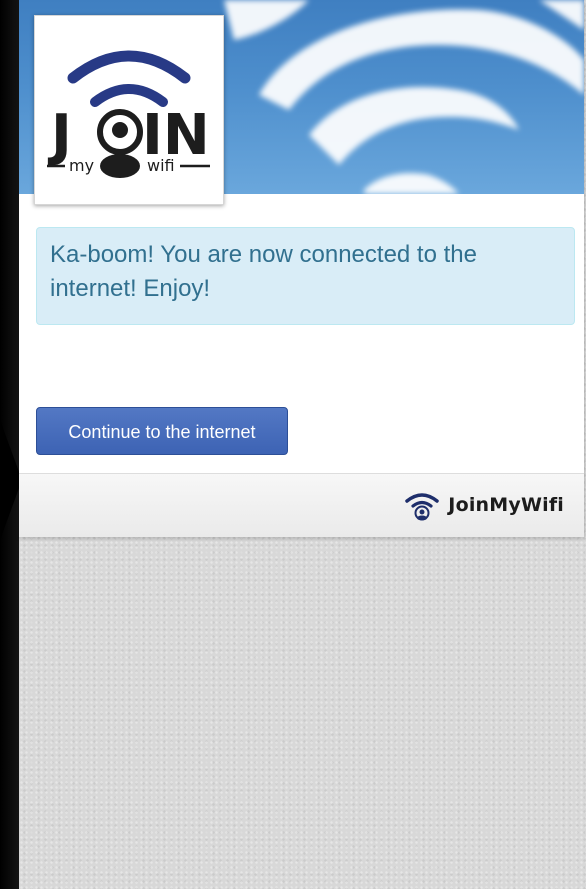  I want to click on join-my-wifi-logo: J IN my wifi, so click(129, 110).